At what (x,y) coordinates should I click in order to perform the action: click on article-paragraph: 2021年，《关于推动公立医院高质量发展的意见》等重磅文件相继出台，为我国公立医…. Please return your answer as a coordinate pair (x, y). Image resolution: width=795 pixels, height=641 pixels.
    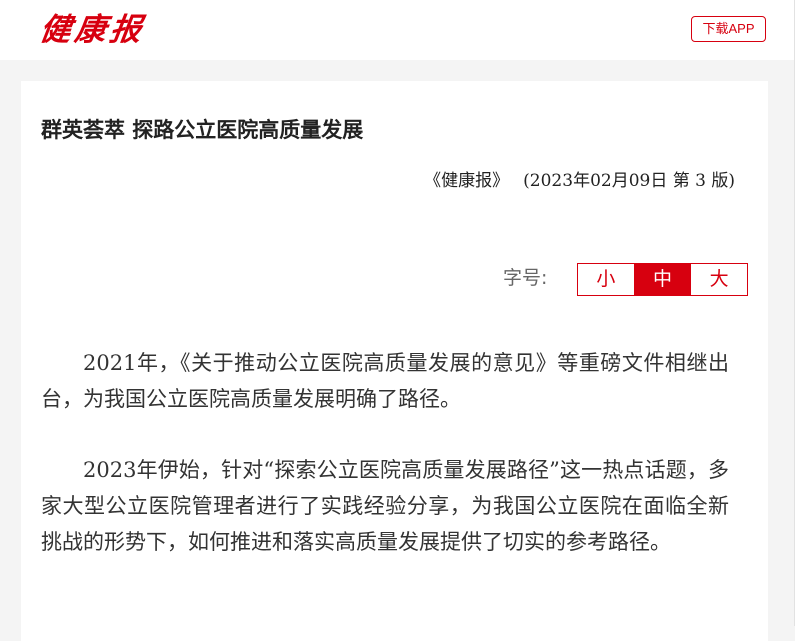
    Looking at the image, I should click on (385, 381).